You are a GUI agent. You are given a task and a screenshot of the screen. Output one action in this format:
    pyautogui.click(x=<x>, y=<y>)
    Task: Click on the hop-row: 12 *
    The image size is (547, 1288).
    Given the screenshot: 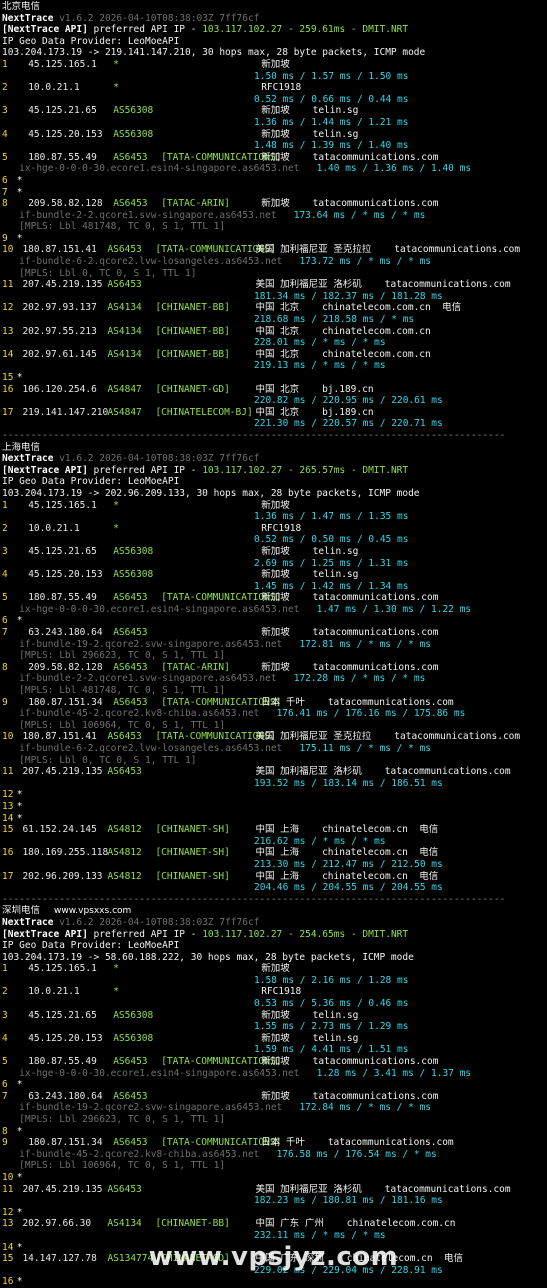 What is the action you would take?
    pyautogui.click(x=274, y=1213)
    